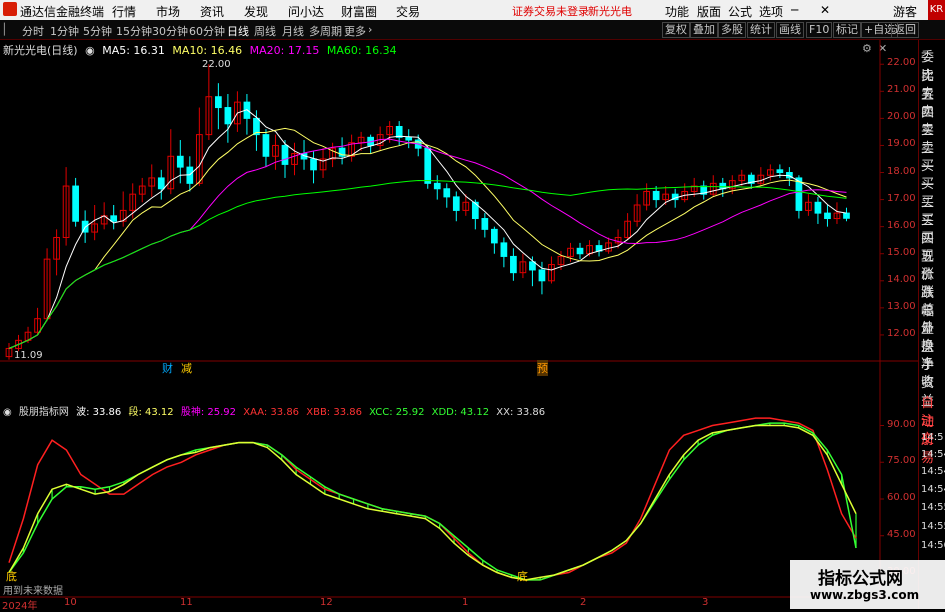 This screenshot has width=945, height=612. I want to click on btn-fanhui: 返回, so click(905, 30).